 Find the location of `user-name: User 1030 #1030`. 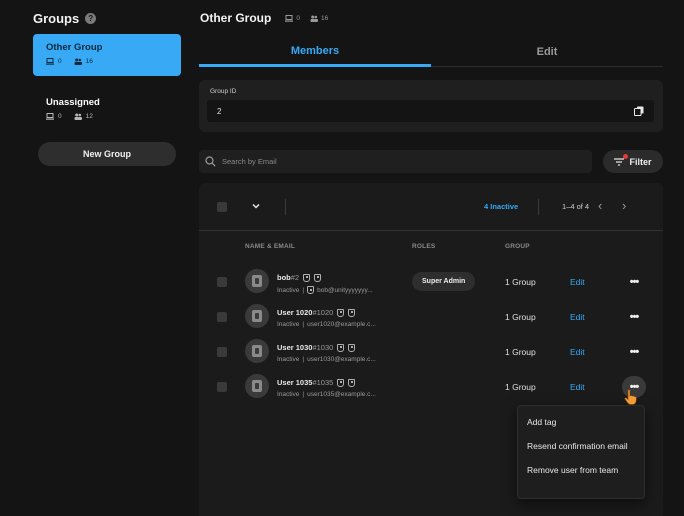

user-name: User 1030 #1030 is located at coordinates (316, 347).